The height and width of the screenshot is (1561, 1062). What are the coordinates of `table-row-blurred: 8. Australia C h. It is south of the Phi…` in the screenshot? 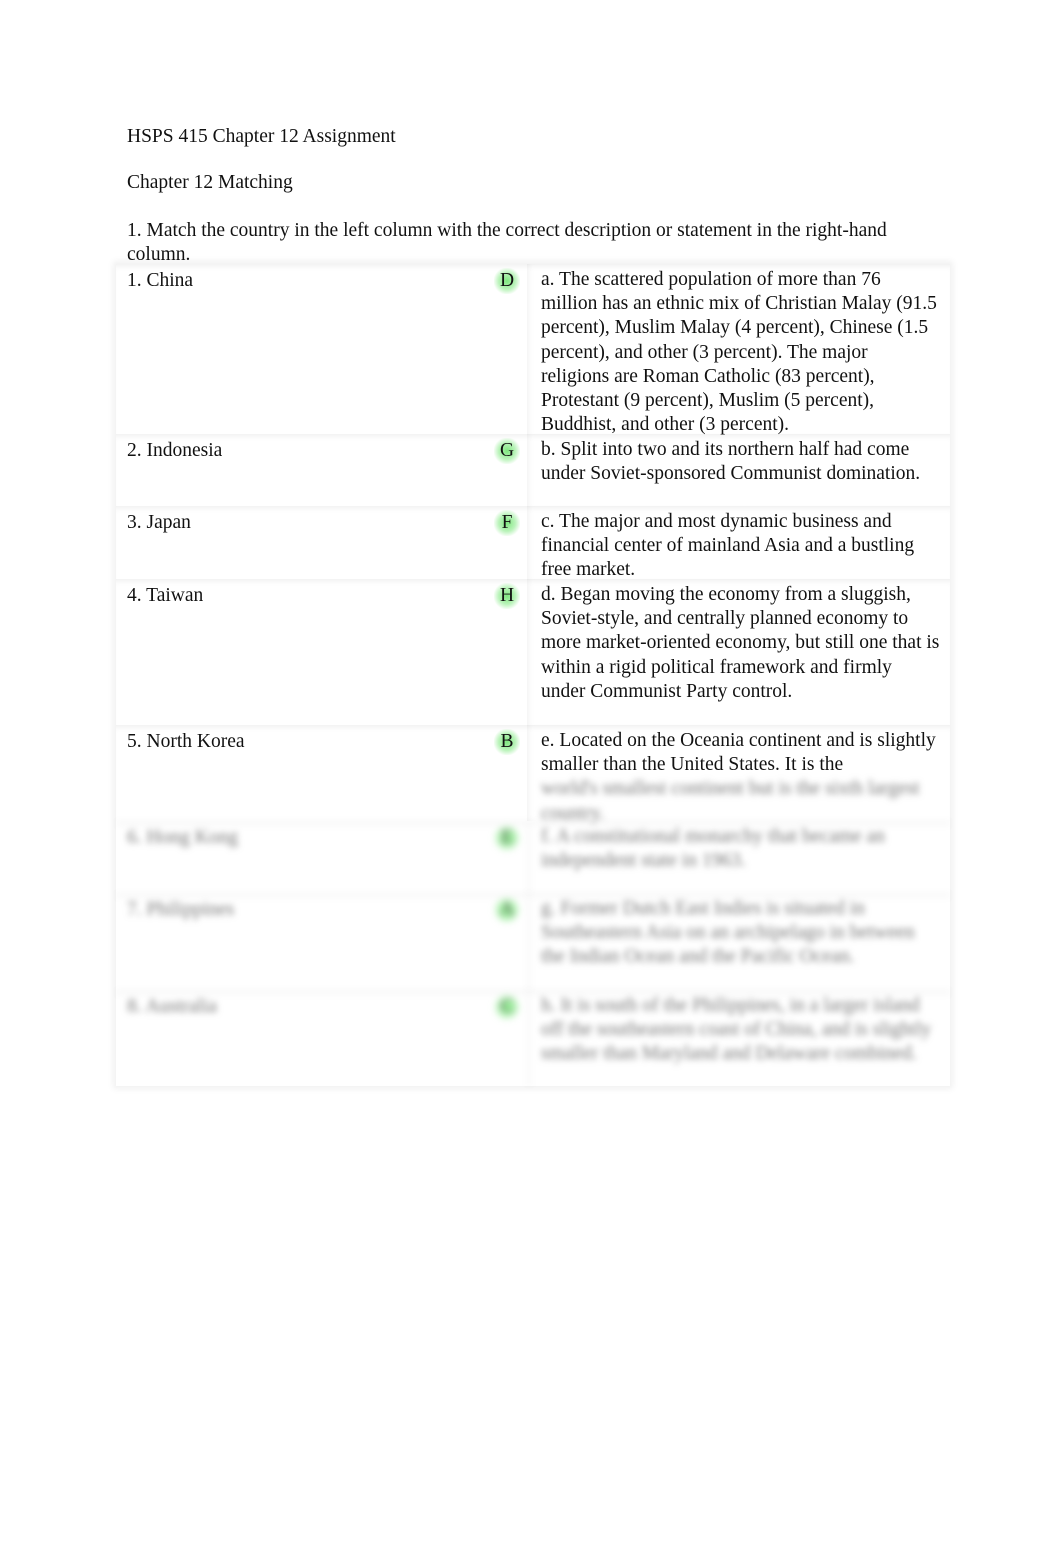 It's located at (533, 1038).